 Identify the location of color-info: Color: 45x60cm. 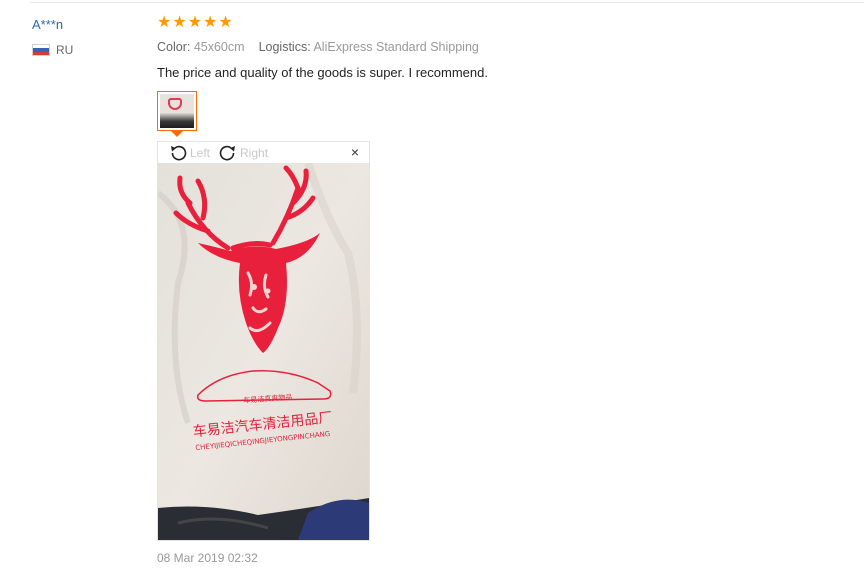
(201, 47).